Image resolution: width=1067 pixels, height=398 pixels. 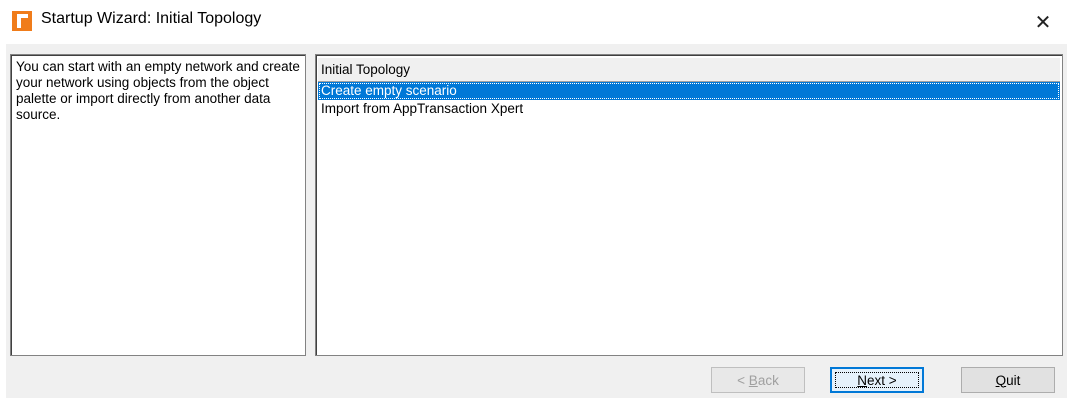 What do you see at coordinates (689, 91) in the screenshot?
I see `list-item-create-empty-scenario: Create empty scenario` at bounding box center [689, 91].